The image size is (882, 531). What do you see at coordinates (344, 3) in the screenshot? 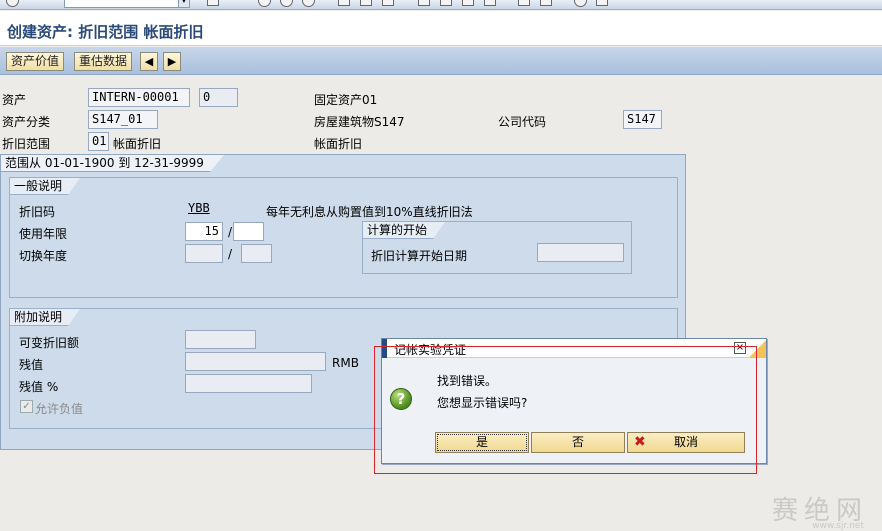
I see `print-icon` at bounding box center [344, 3].